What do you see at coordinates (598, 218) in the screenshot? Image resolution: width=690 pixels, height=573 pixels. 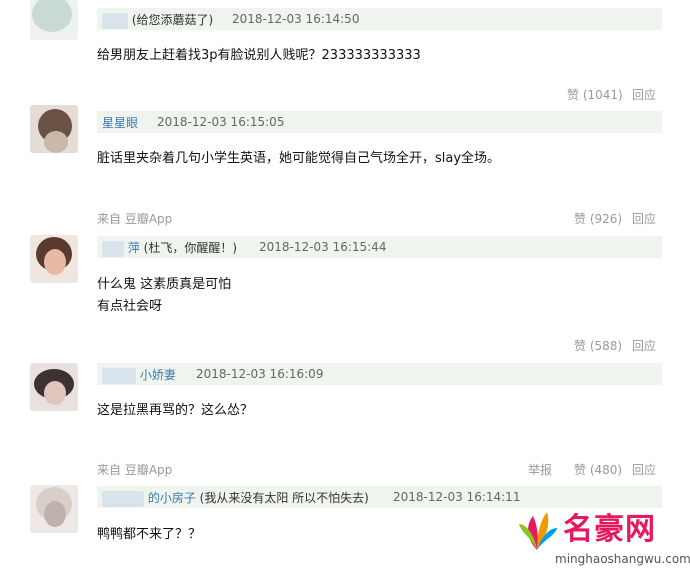 I see `like-button: 赞 (926)` at bounding box center [598, 218].